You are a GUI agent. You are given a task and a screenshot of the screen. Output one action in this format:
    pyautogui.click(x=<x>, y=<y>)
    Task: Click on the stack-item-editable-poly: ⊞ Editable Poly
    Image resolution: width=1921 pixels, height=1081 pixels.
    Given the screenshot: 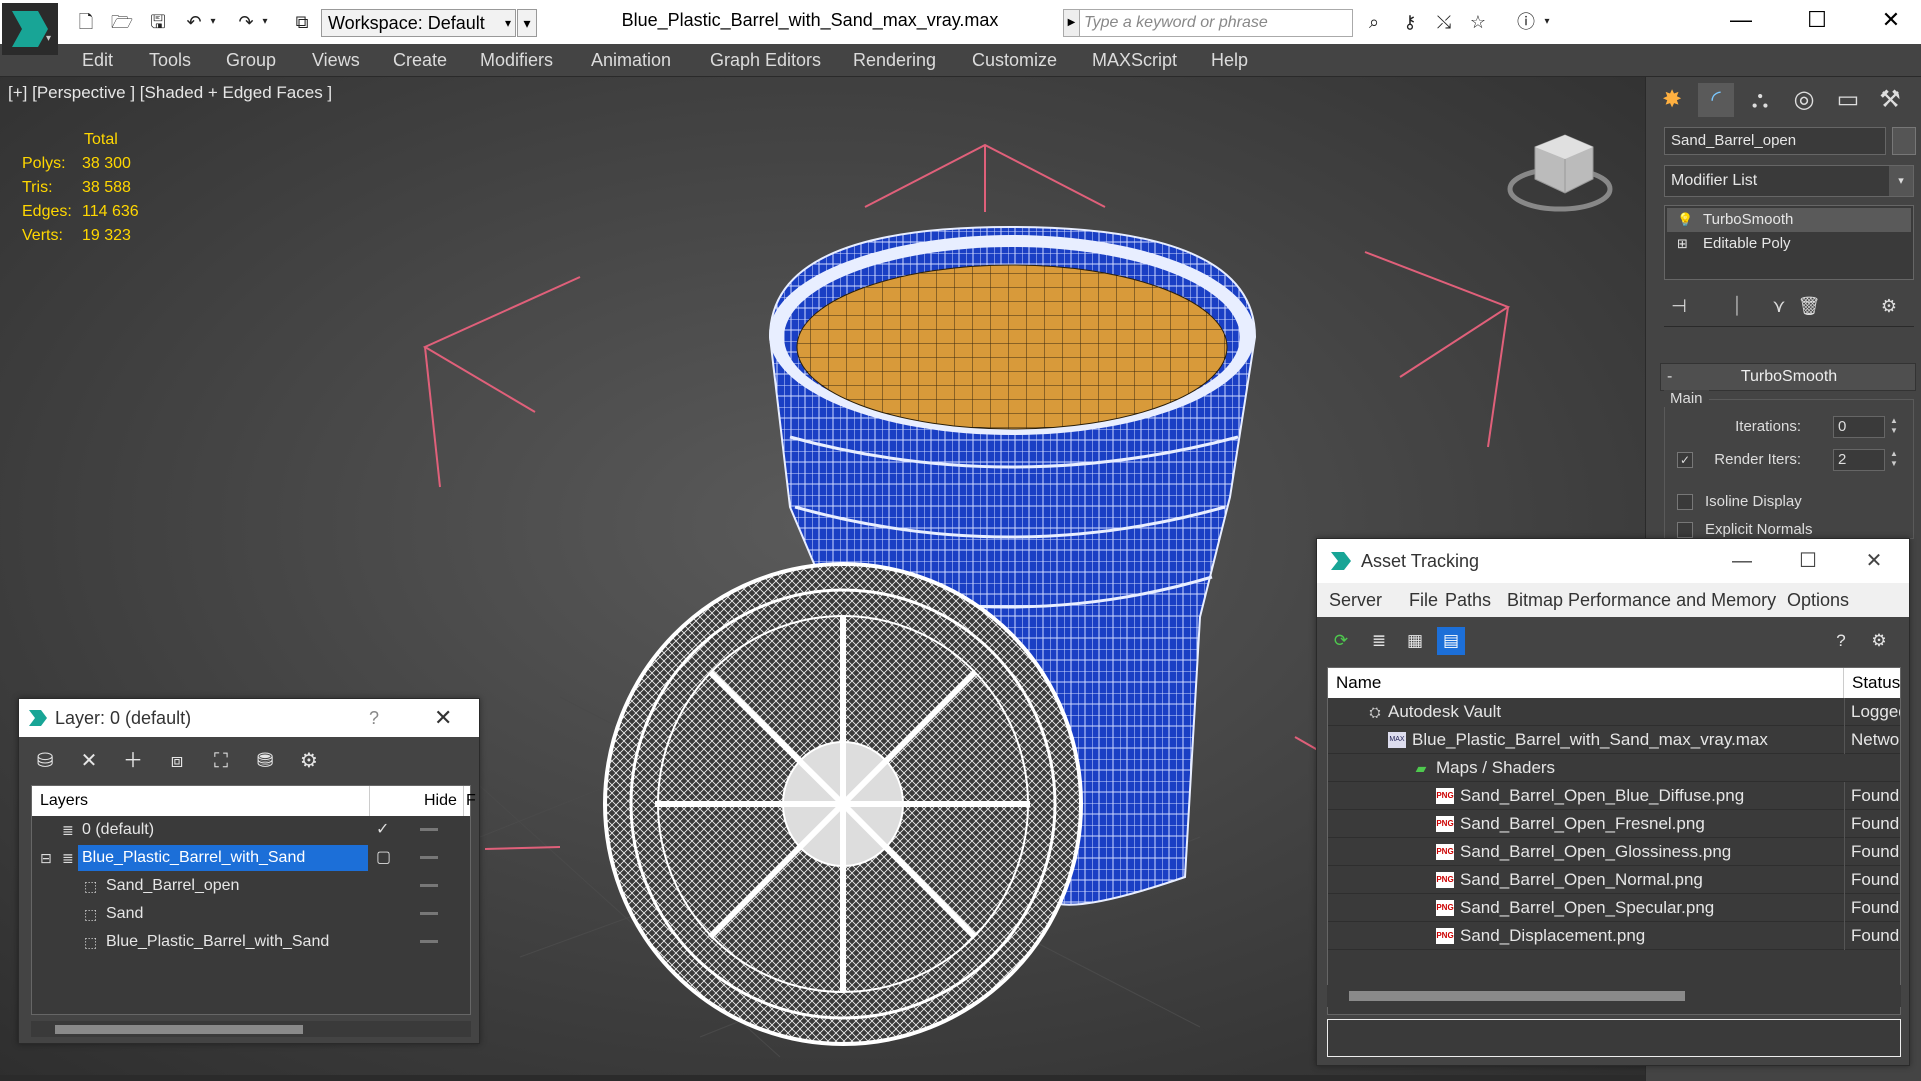 What is the action you would take?
    pyautogui.click(x=1789, y=244)
    